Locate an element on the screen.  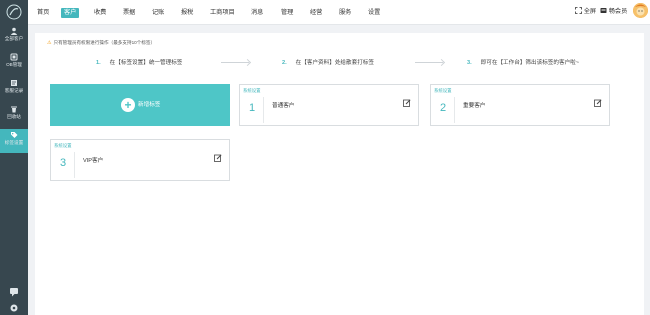
sidebar-item-recycle-bin: 回收站 is located at coordinates (14, 115).